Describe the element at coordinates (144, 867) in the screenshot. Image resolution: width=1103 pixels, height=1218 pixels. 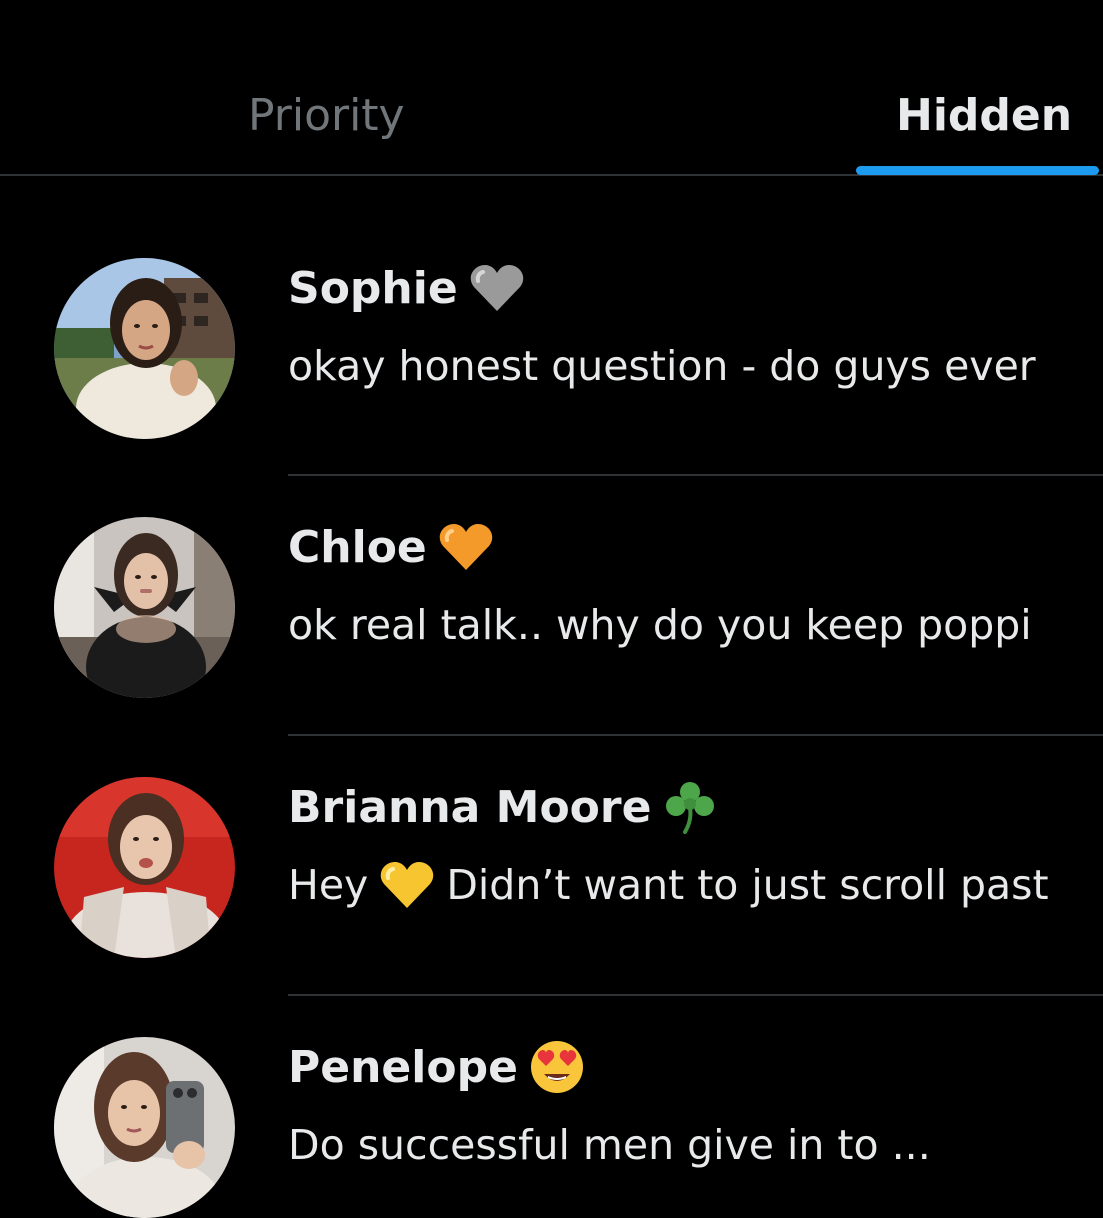
I see `avatar-brianna-moore` at that location.